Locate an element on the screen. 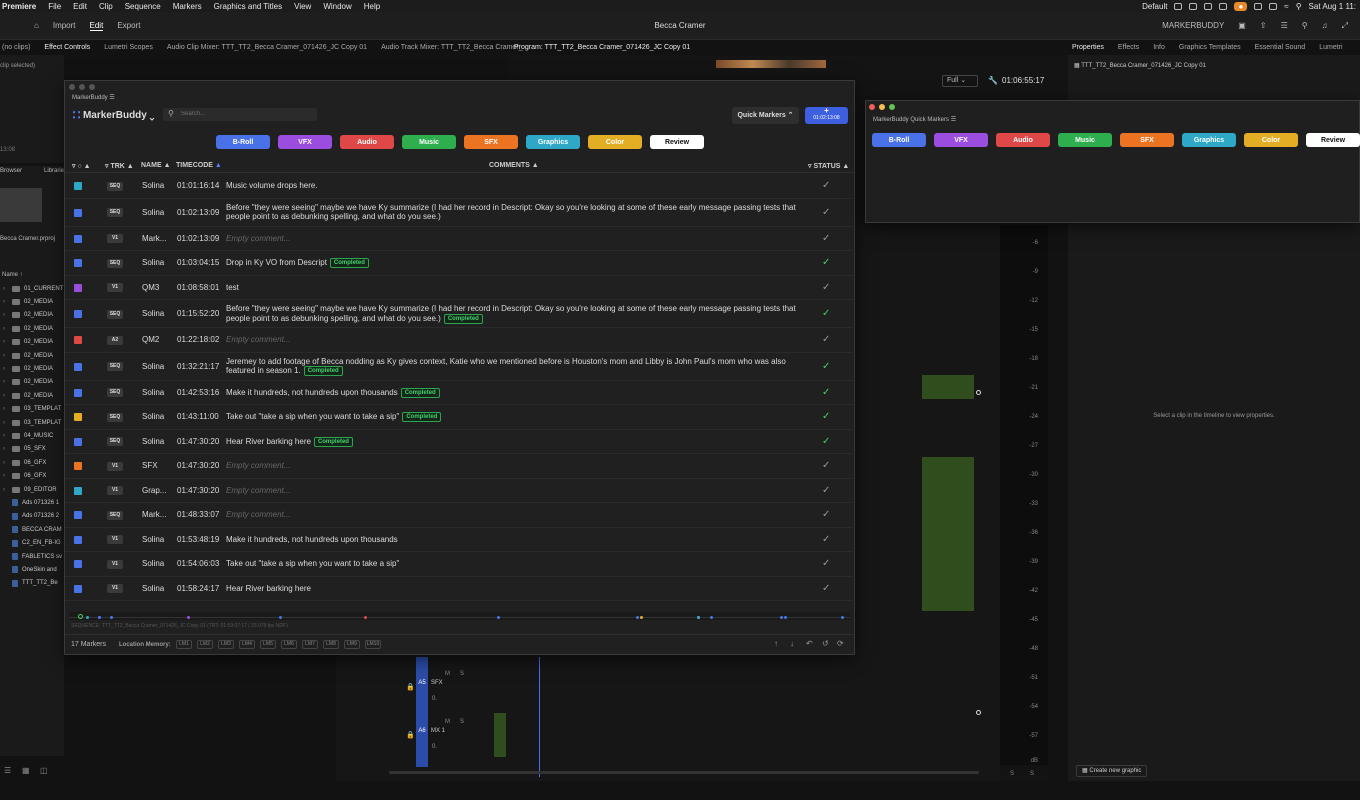  track-a6-solo: S is located at coordinates (462, 722).